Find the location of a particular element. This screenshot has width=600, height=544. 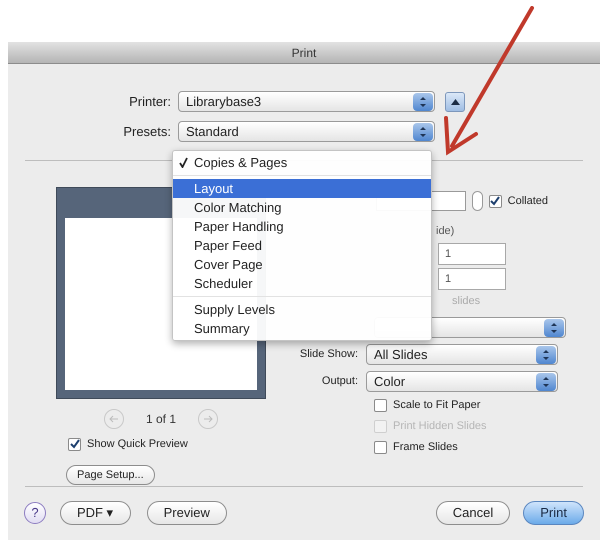

menu-item: Color Matching is located at coordinates (302, 207).